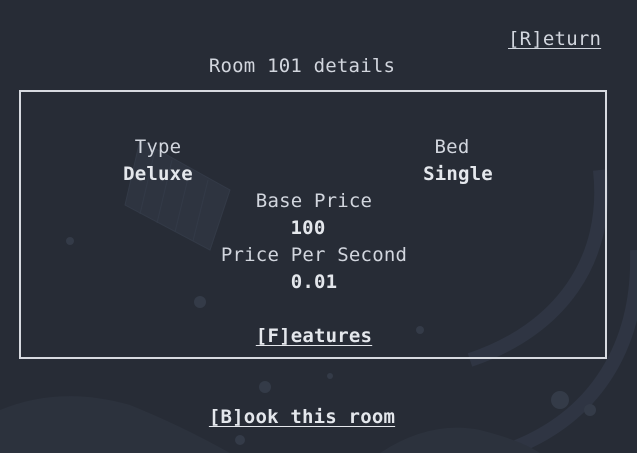 Image resolution: width=637 pixels, height=453 pixels. Describe the element at coordinates (302, 417) in the screenshot. I see `book-room-button: [B]ook this room` at that location.